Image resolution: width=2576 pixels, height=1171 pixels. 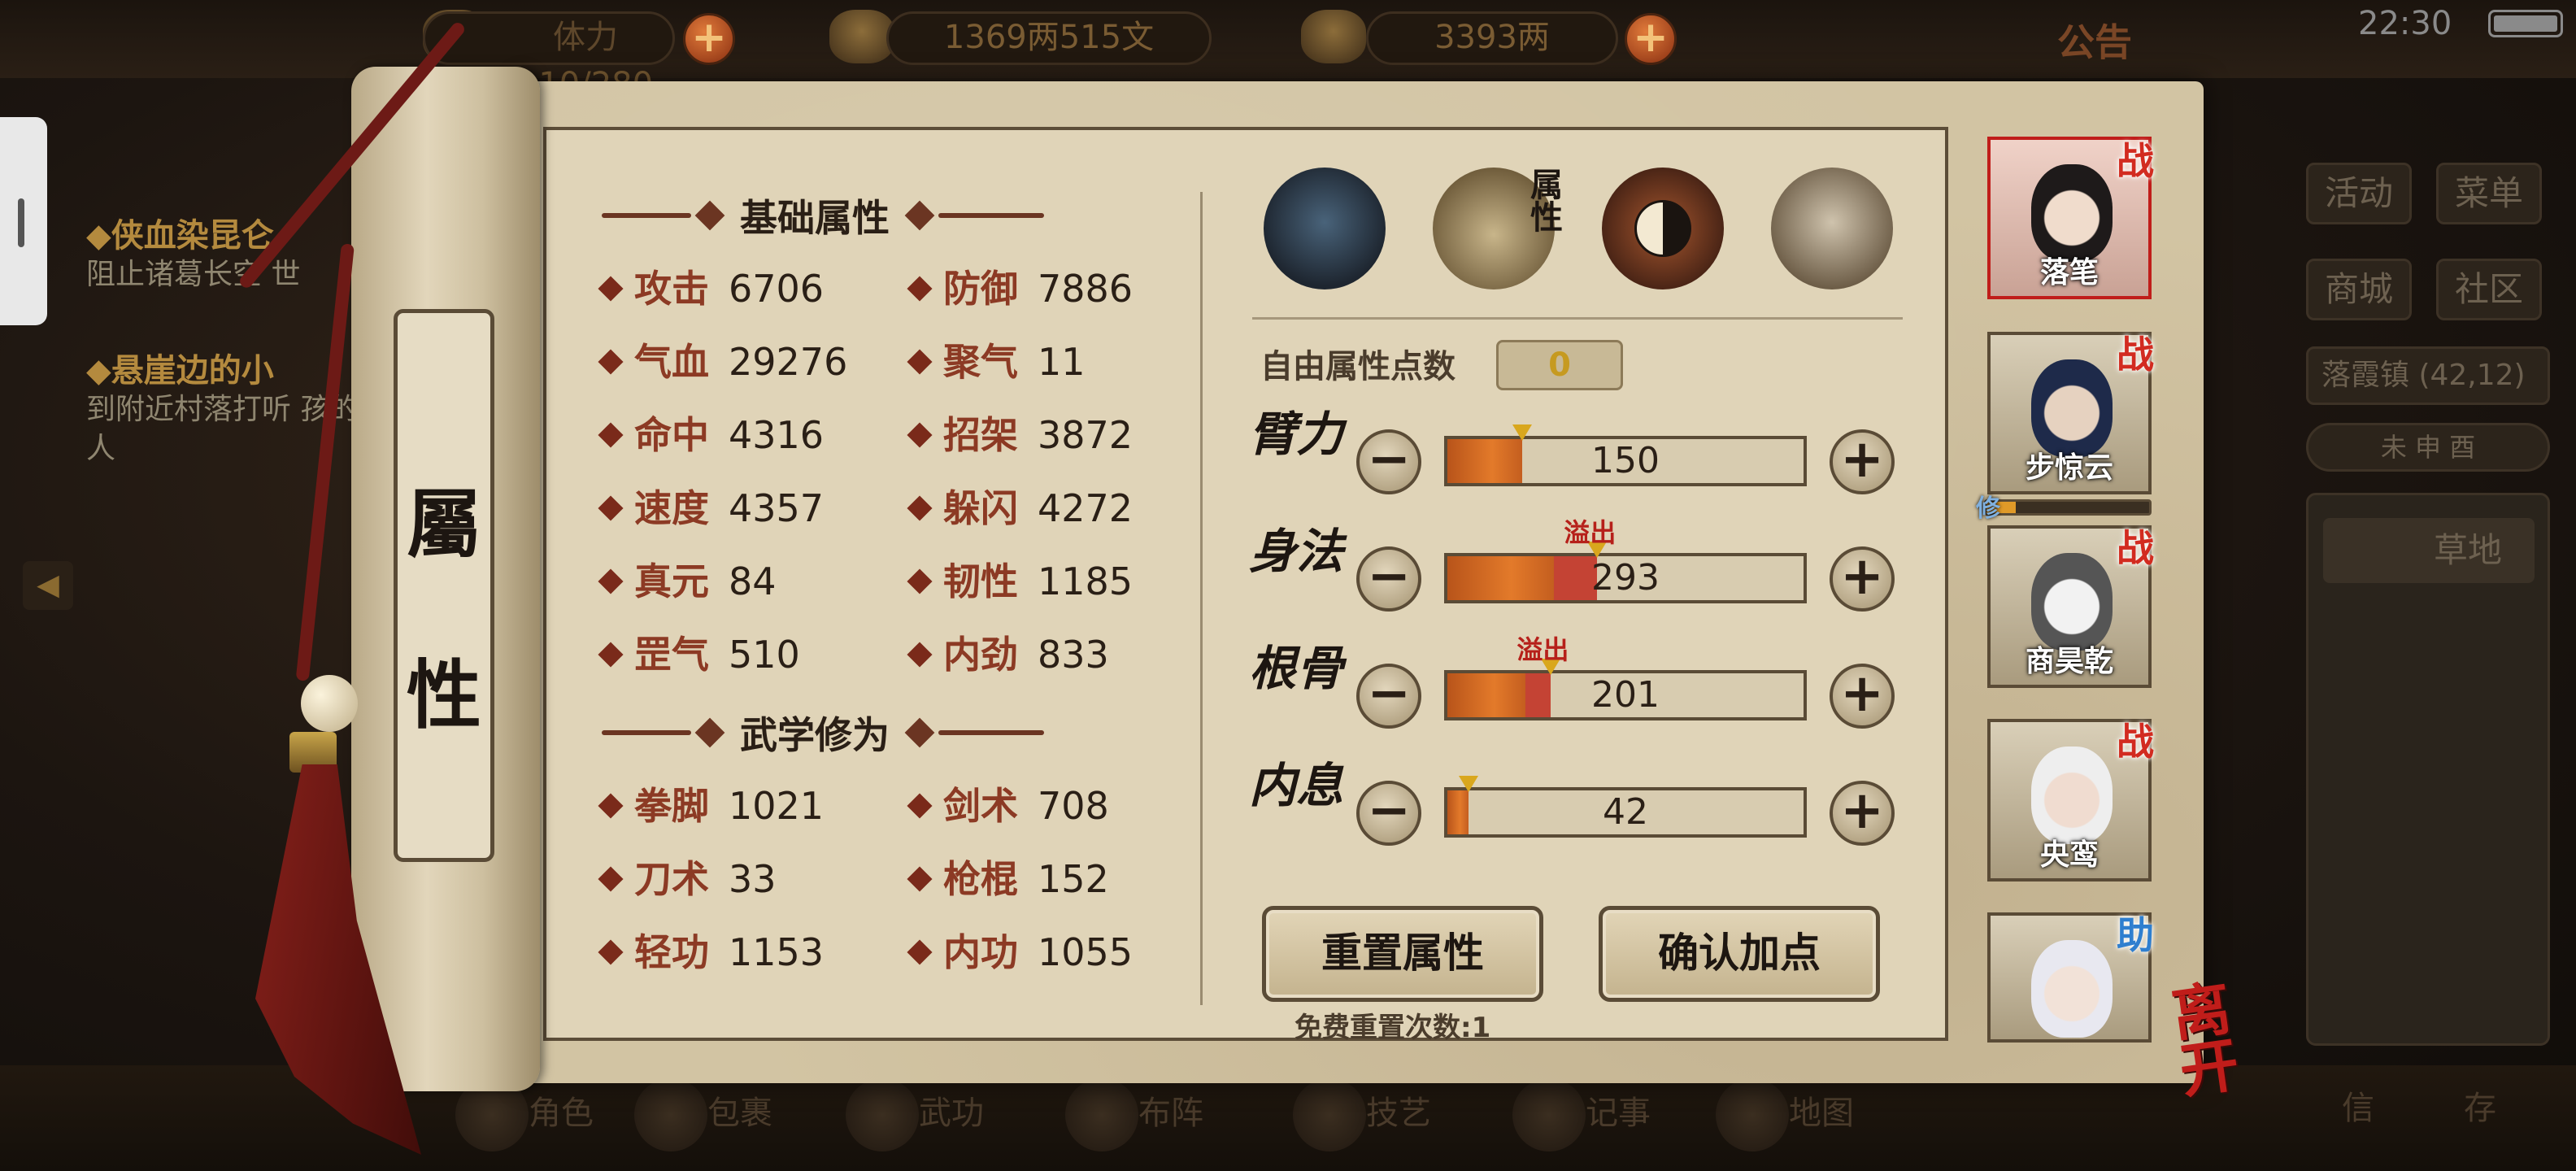 I want to click on quest-item: ◆悬崖边的小 到附近村落打听 孩的家人, so click(x=241, y=409).